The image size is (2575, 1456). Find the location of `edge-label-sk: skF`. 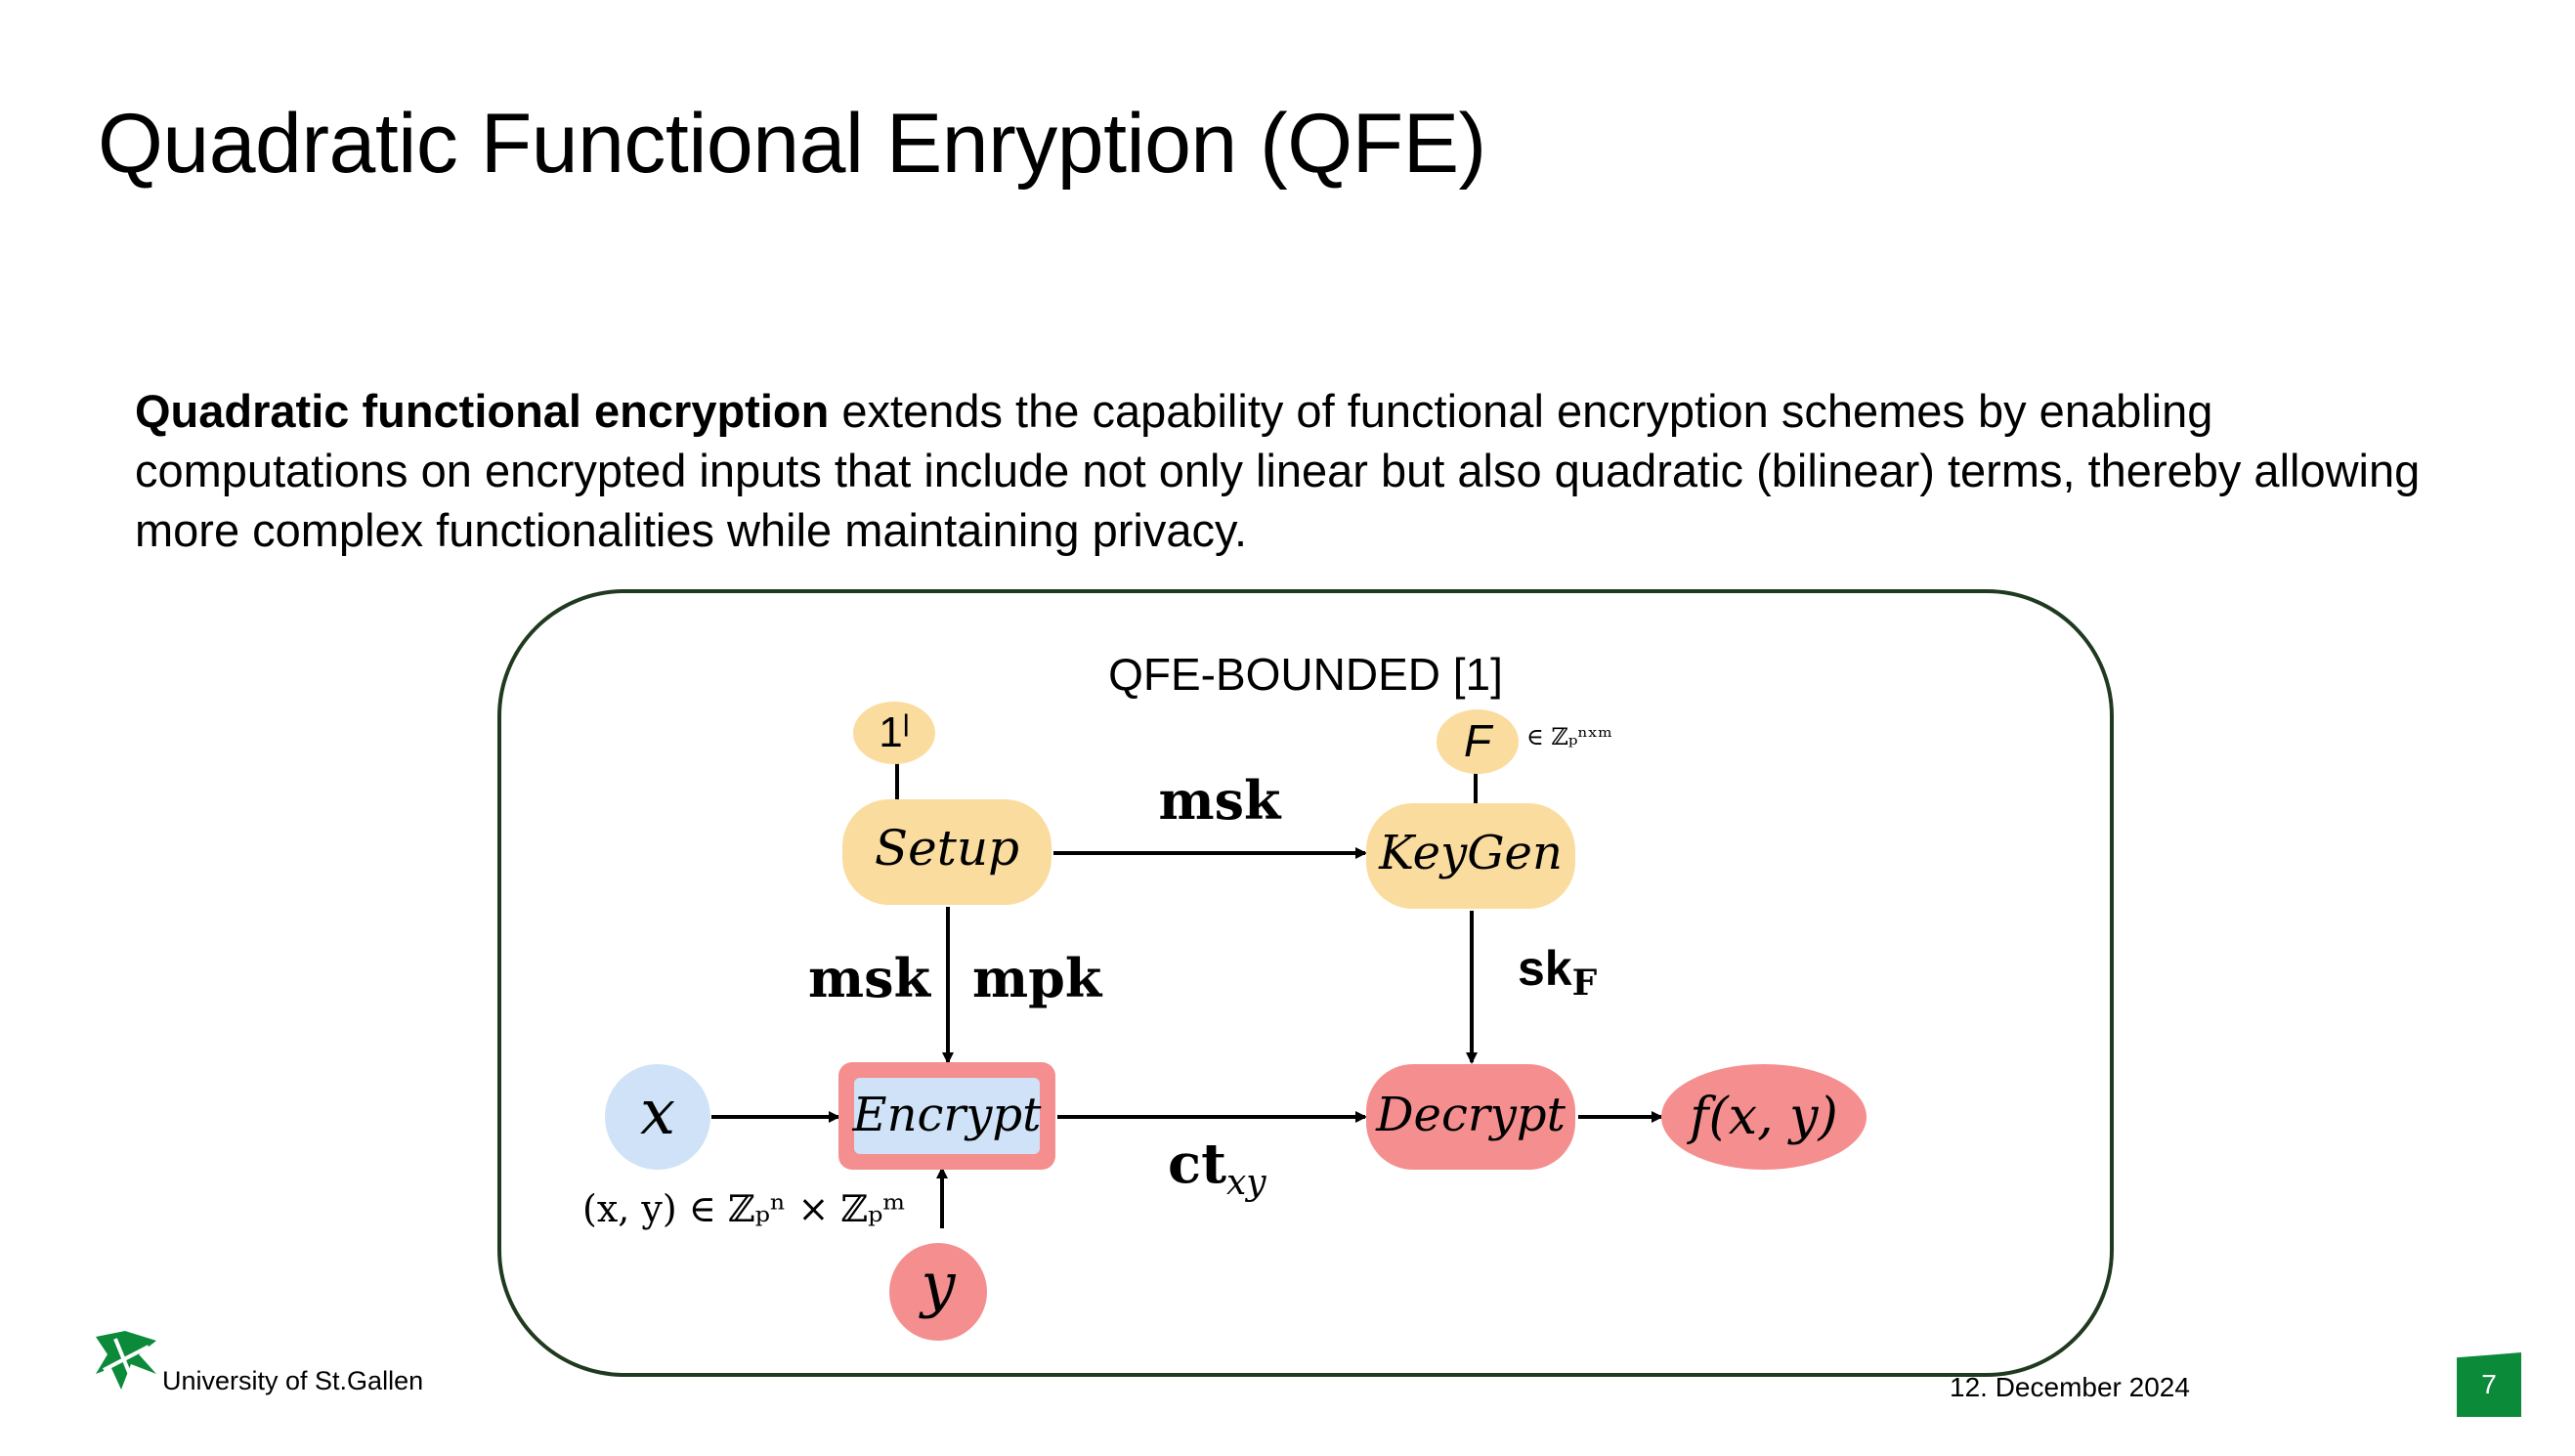

edge-label-sk: skF is located at coordinates (1558, 972).